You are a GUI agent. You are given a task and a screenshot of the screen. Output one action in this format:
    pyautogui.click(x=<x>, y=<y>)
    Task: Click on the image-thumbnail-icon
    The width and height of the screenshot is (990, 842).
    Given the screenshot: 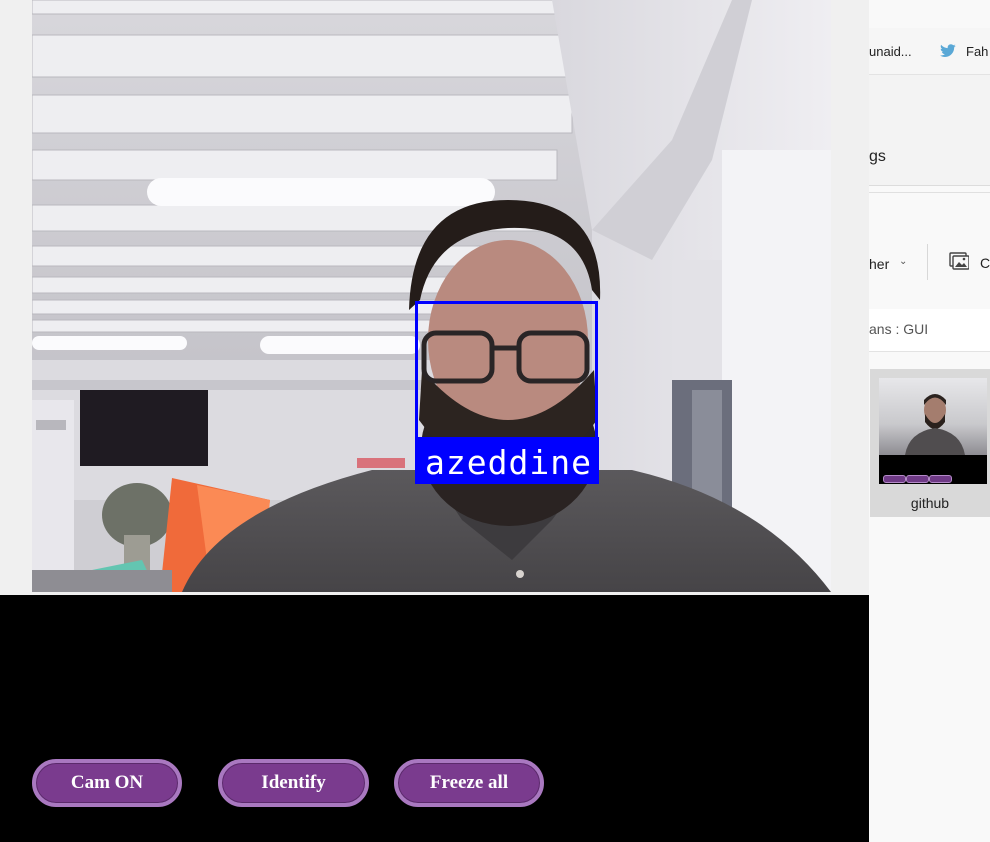 What is the action you would take?
    pyautogui.click(x=933, y=431)
    